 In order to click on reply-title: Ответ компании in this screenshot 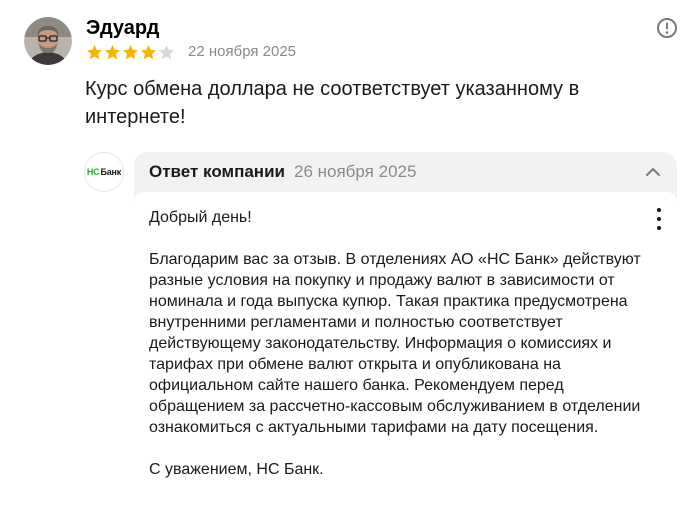, I will do `click(217, 171)`.